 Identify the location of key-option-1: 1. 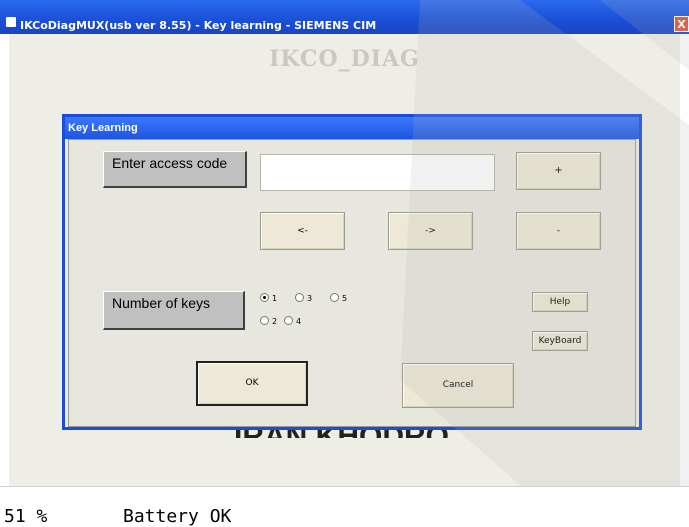
(268, 298).